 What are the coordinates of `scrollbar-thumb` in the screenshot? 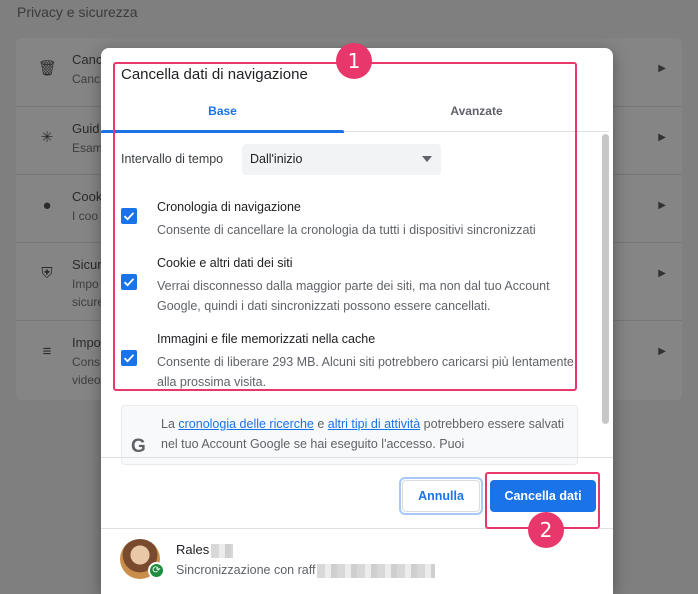 It's located at (605, 279).